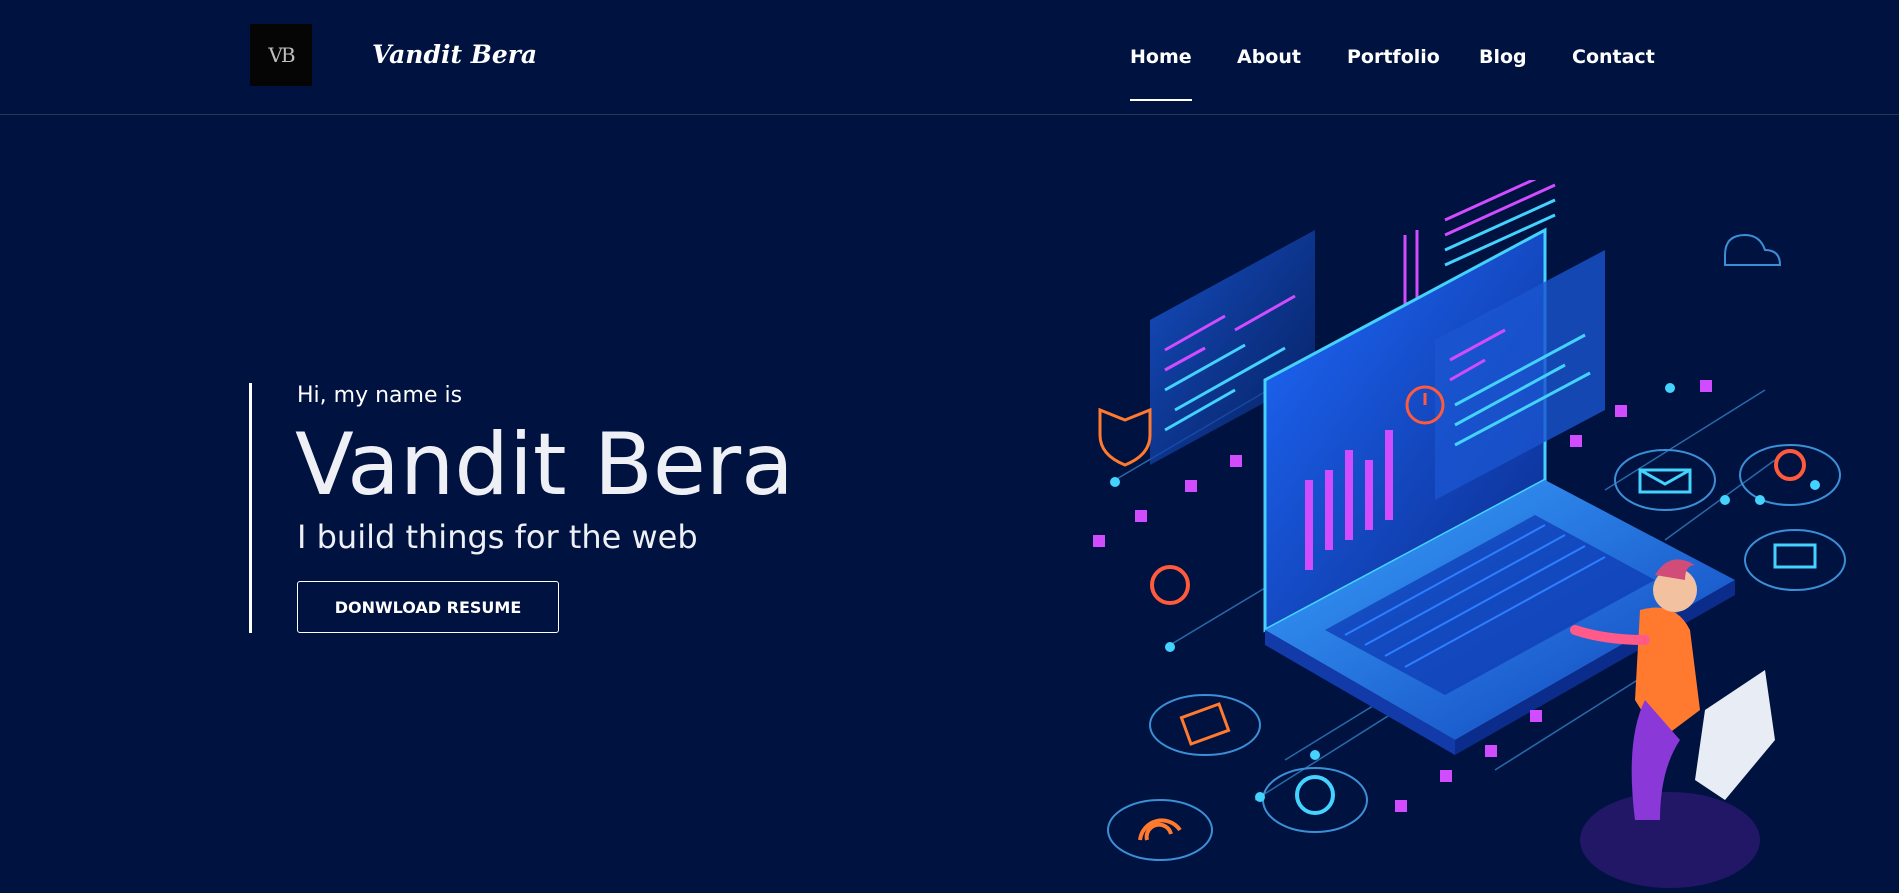 Image resolution: width=1899 pixels, height=893 pixels. What do you see at coordinates (1161, 73) in the screenshot?
I see `nav-home: Home` at bounding box center [1161, 73].